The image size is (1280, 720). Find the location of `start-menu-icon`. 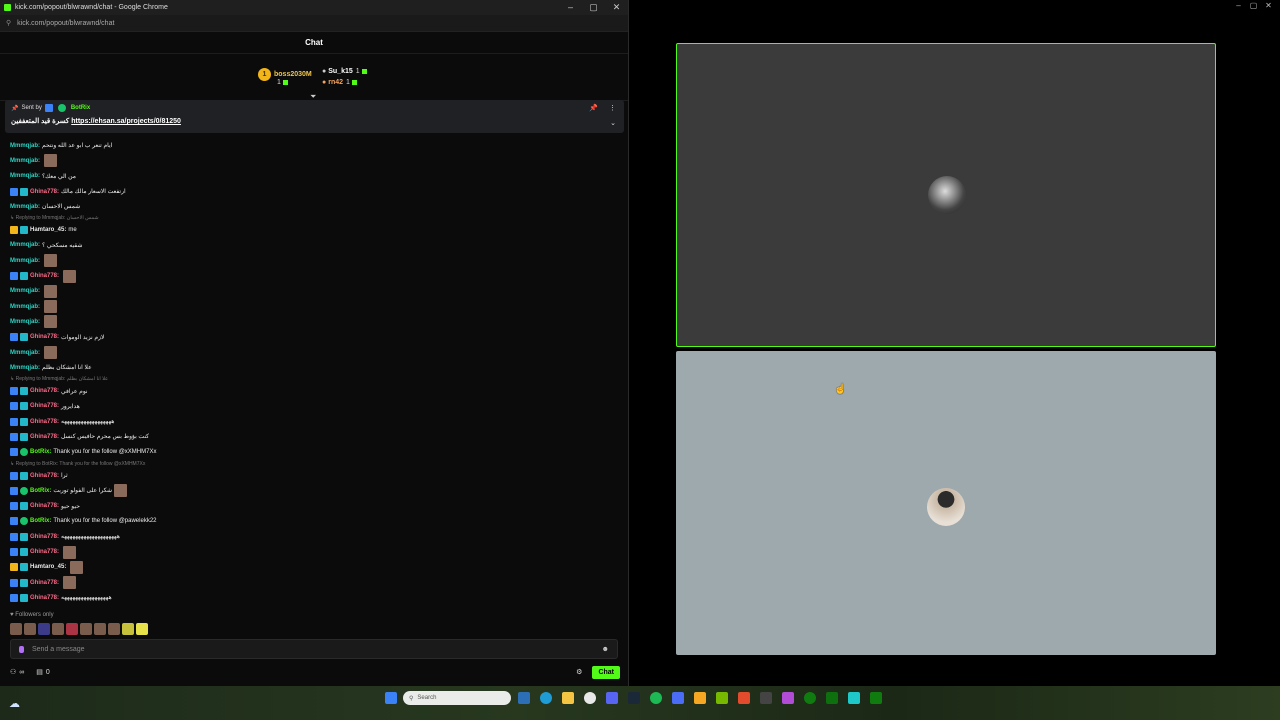

start-menu-icon is located at coordinates (391, 698).